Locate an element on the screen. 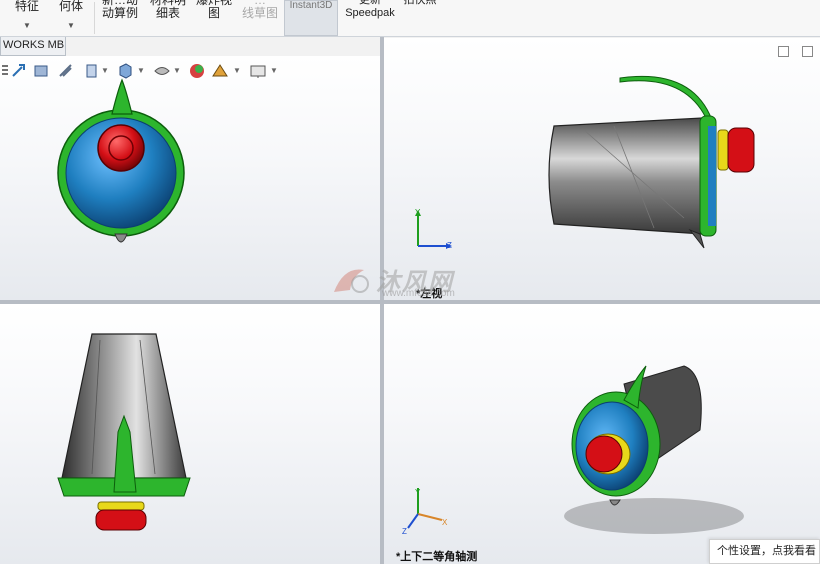 The image size is (820, 564). motion-study-button: 新…动 动算例 is located at coordinates (120, 15).